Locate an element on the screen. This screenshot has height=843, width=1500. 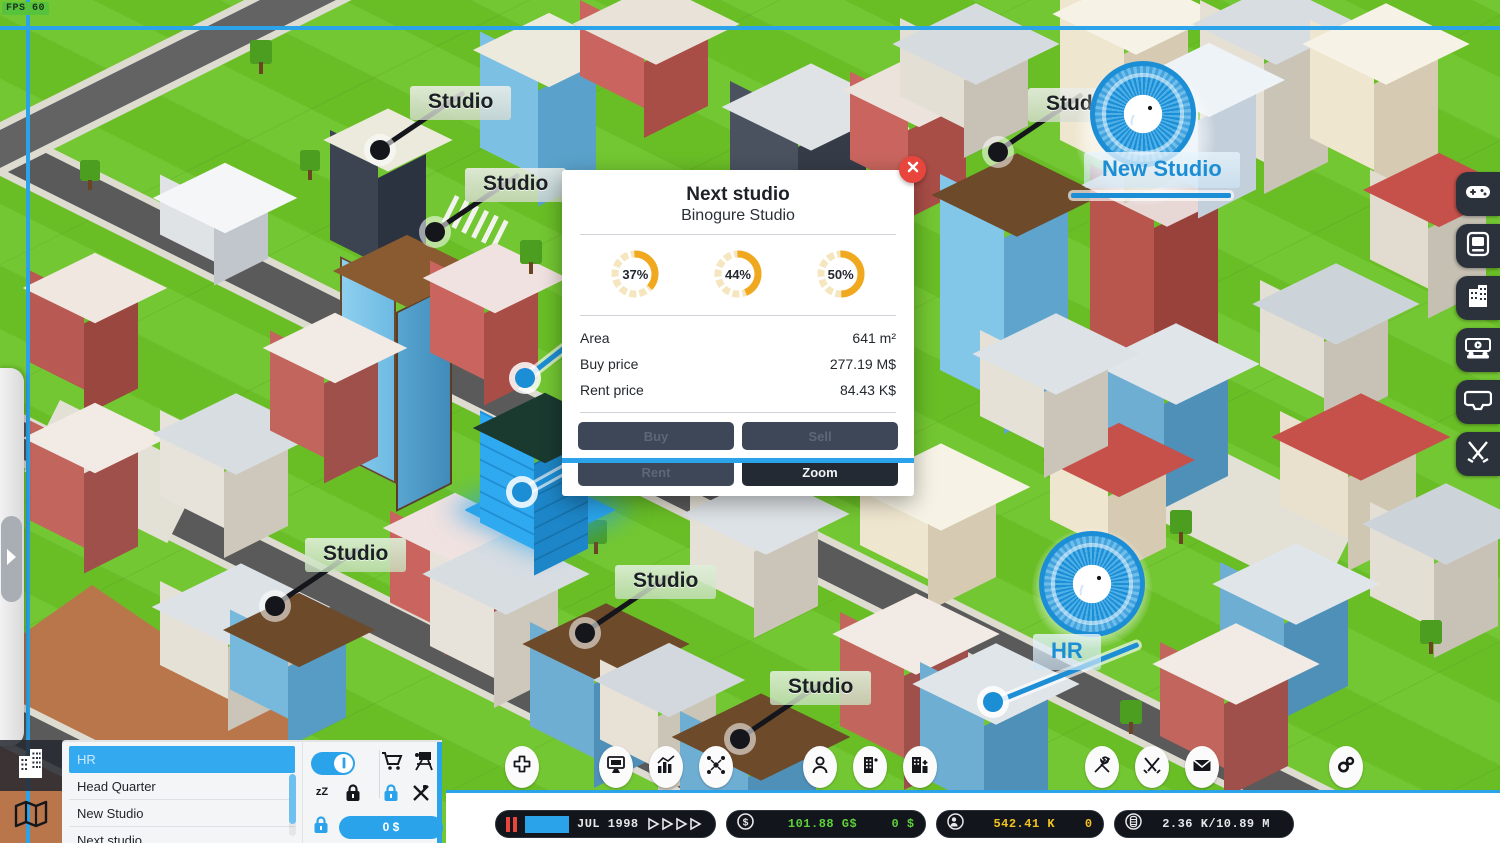
map-pin-label: HR is located at coordinates (1067, 652).